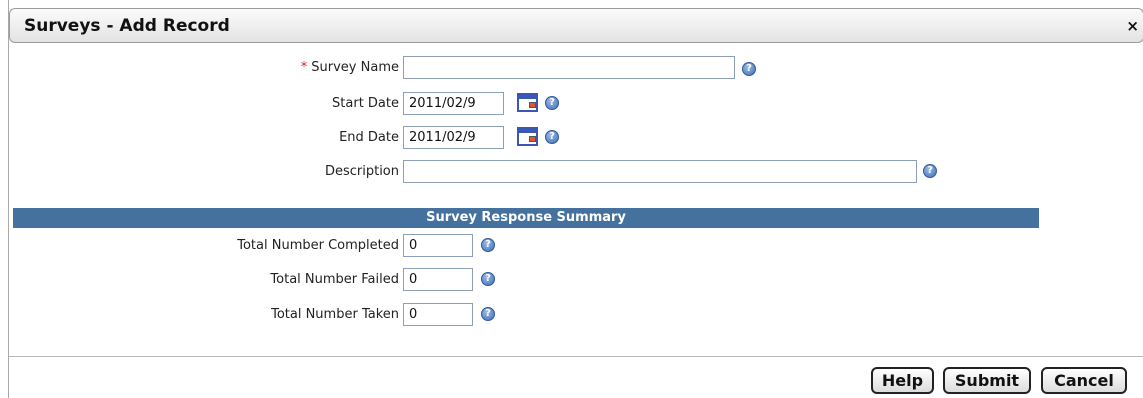 The width and height of the screenshot is (1143, 398). I want to click on cancel-button: Cancel, so click(1084, 380).